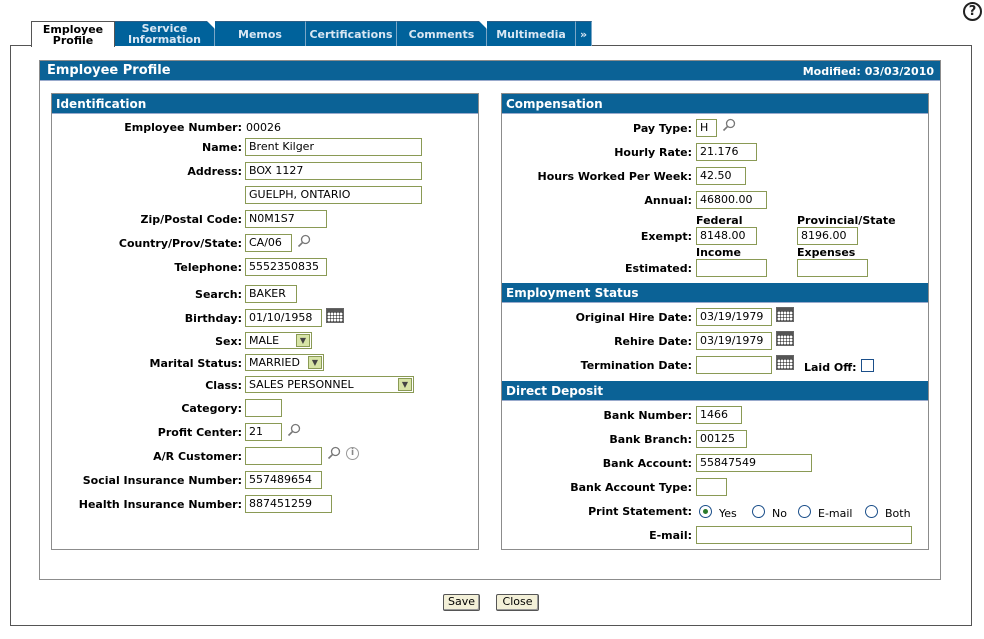 Image resolution: width=984 pixels, height=639 pixels. Describe the element at coordinates (531, 33) in the screenshot. I see `tab-multimedia: Multimedia` at that location.